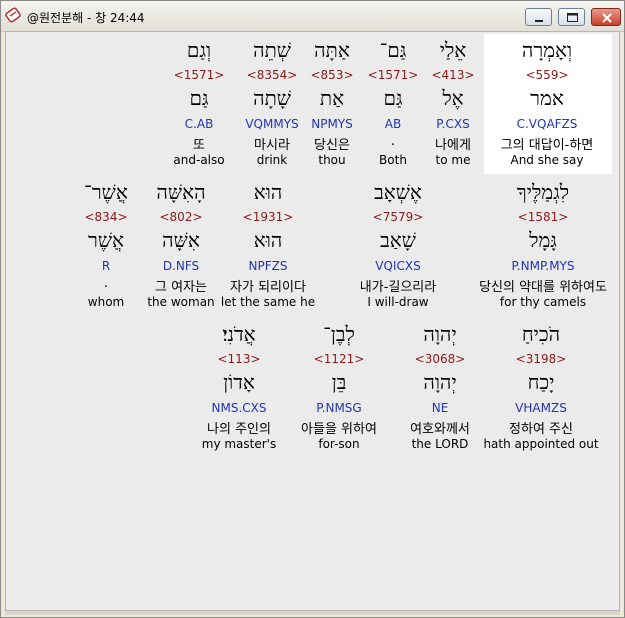 Image resolution: width=625 pixels, height=618 pixels. What do you see at coordinates (332, 50) in the screenshot?
I see `hebrew-word: אַתָּה` at bounding box center [332, 50].